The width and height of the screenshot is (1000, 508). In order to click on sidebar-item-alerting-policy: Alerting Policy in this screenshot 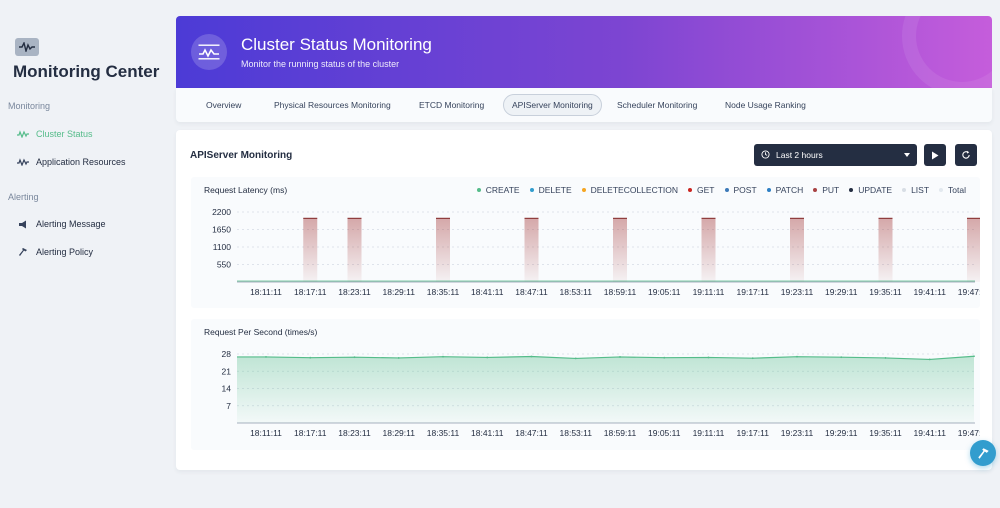, I will do `click(85, 252)`.